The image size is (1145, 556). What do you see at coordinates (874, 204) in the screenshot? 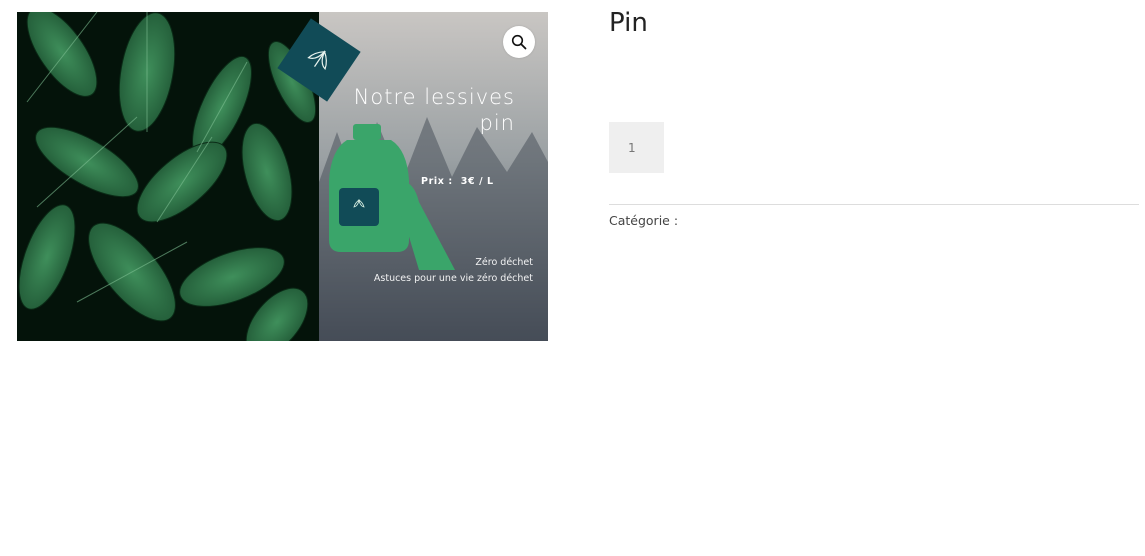
I see `summary-divider` at bounding box center [874, 204].